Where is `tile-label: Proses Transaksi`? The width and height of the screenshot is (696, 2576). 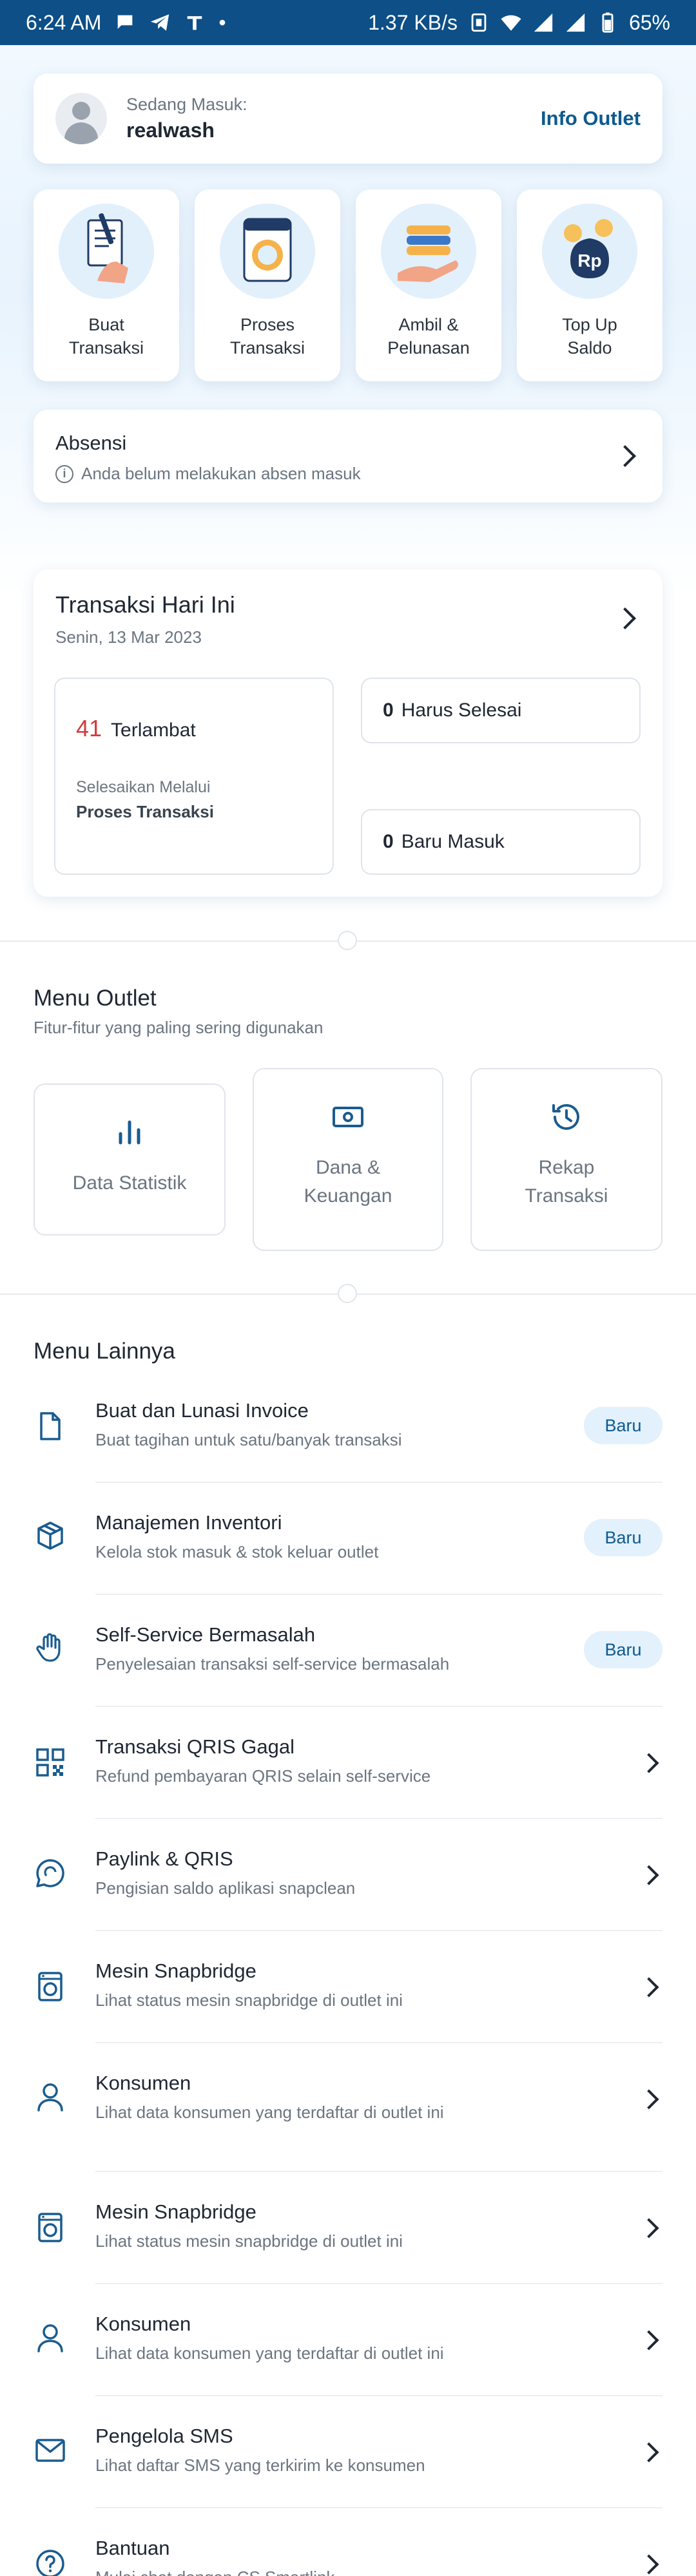 tile-label: Proses Transaksi is located at coordinates (267, 336).